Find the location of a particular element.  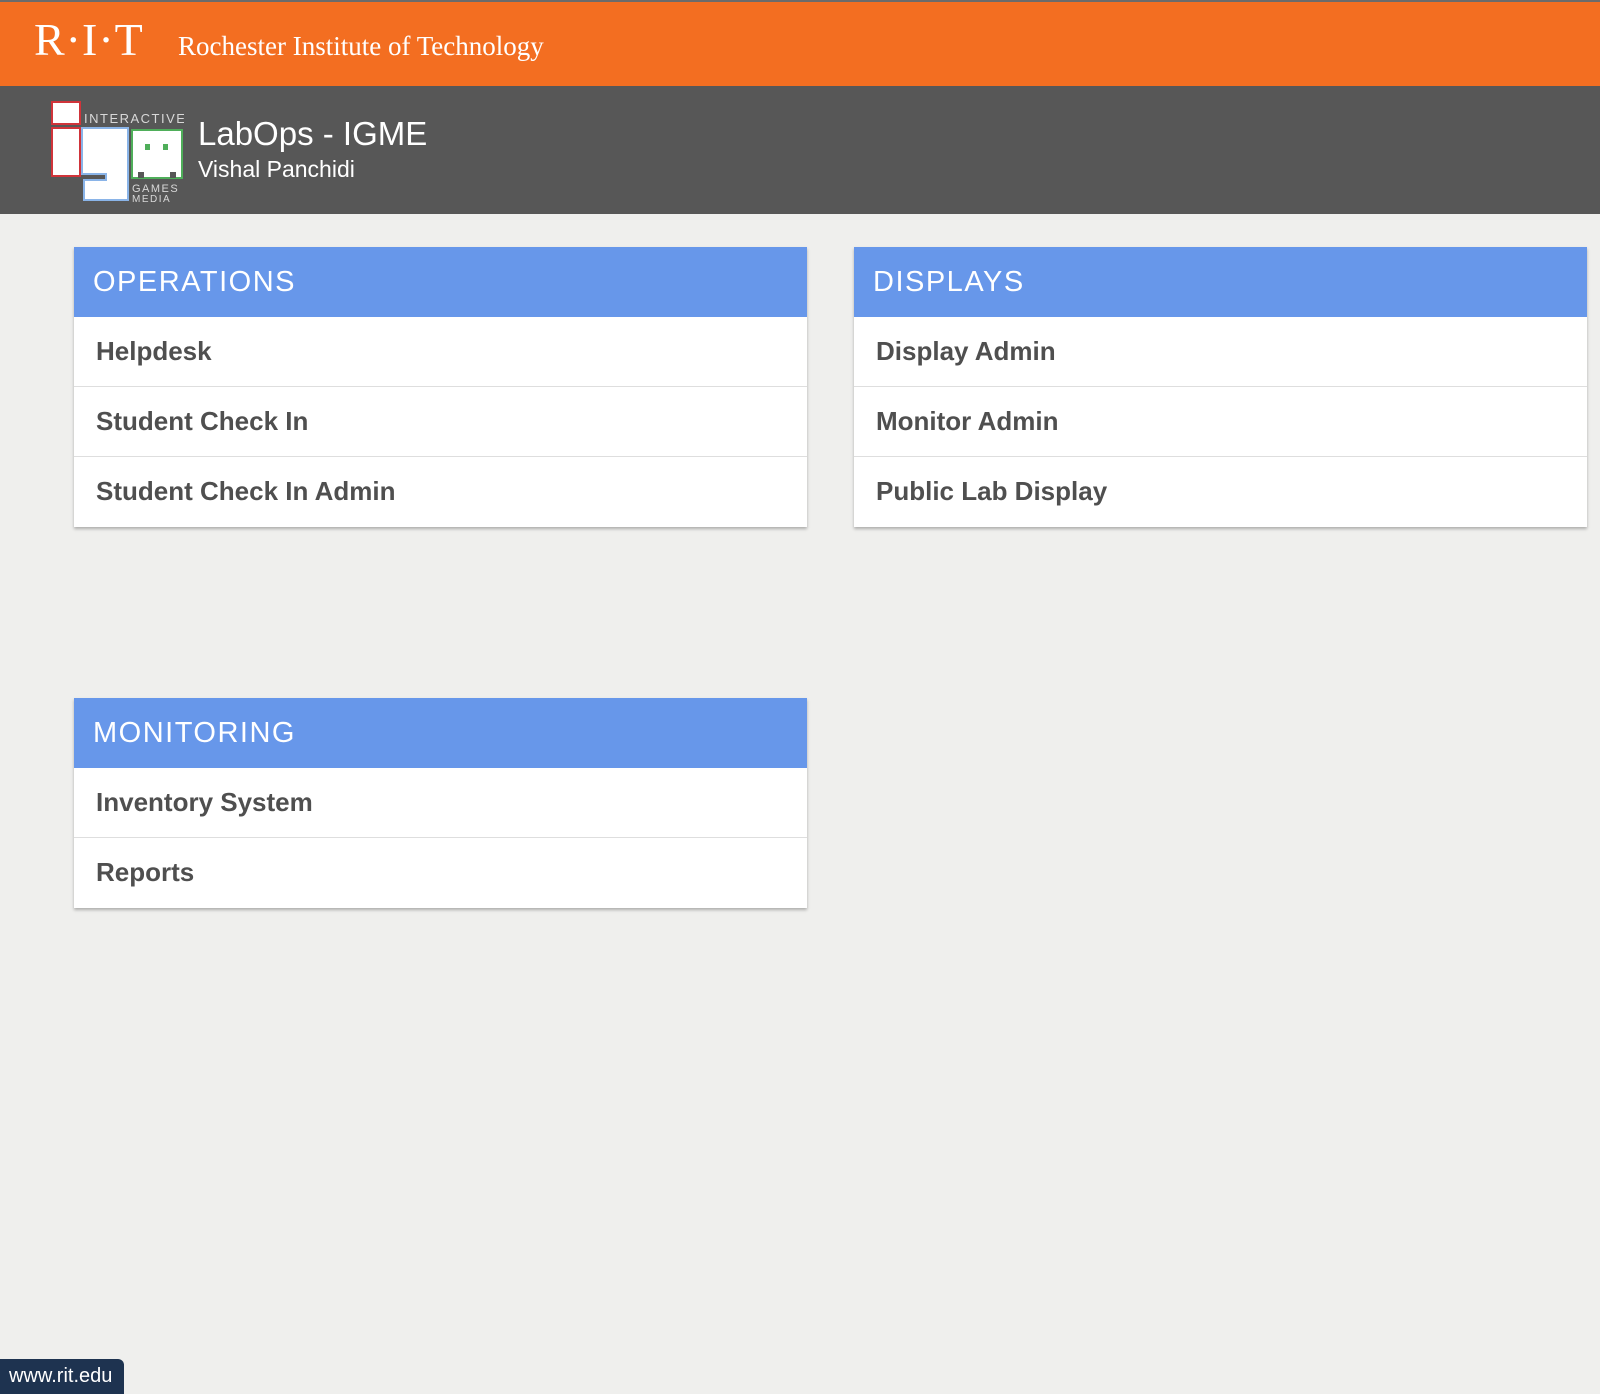

menu-item-student-check-in: Student Check In is located at coordinates (440, 422).